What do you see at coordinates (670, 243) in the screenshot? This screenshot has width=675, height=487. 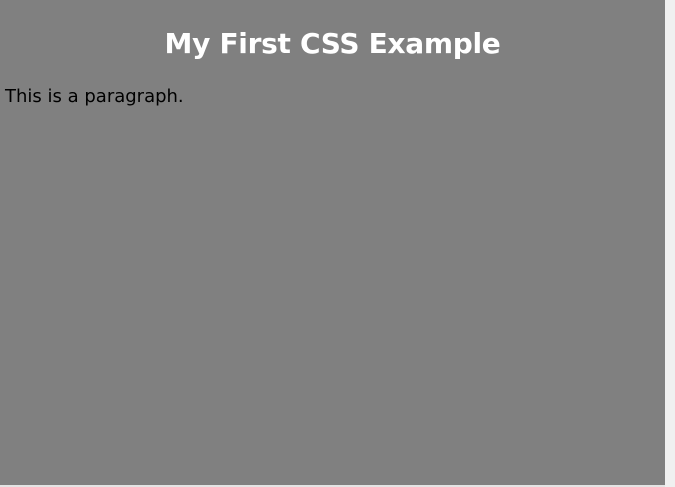 I see `window-right-edge` at bounding box center [670, 243].